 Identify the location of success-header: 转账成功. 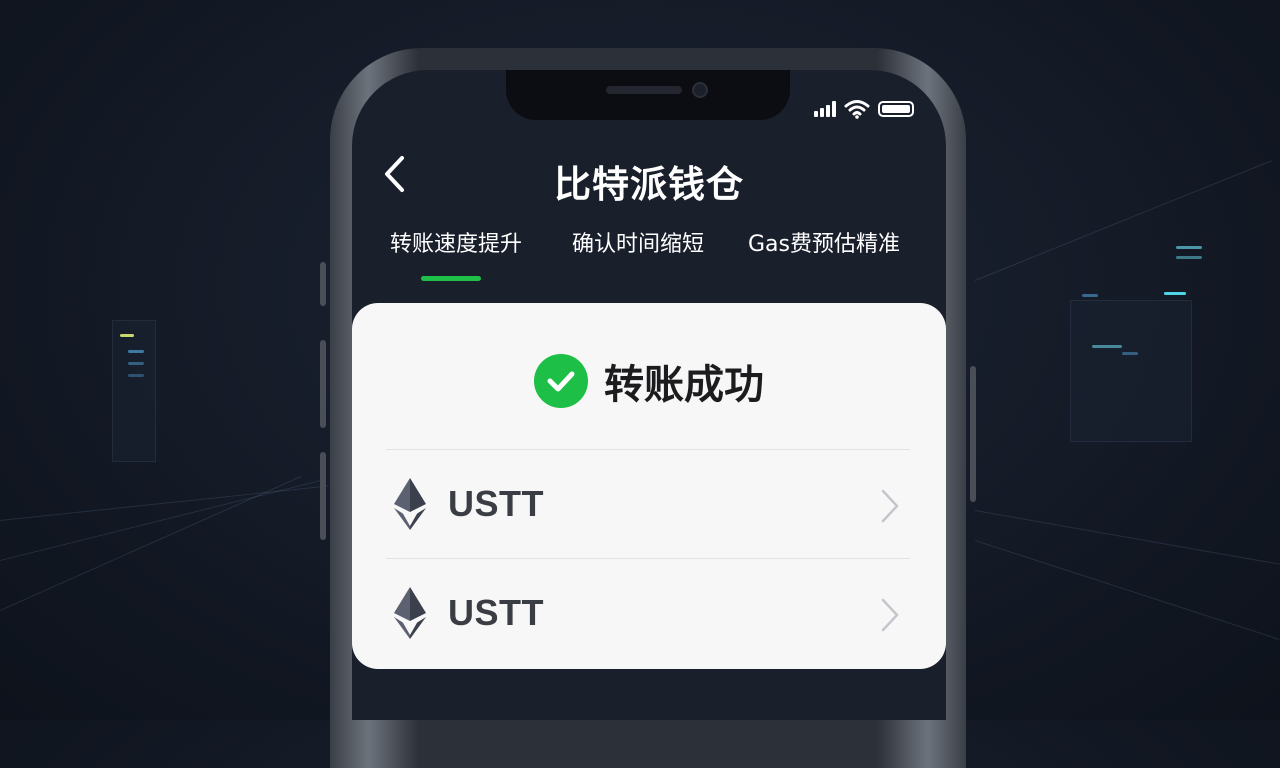
(649, 381).